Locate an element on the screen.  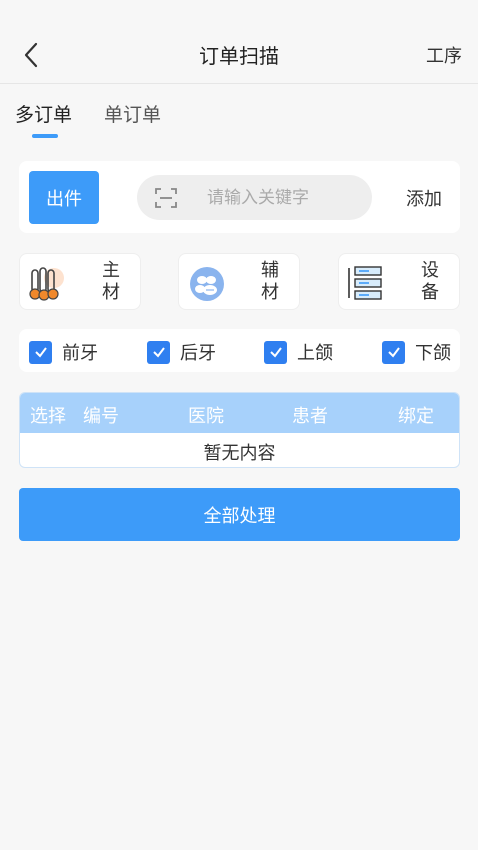
filter-front-teeth: 前牙 is located at coordinates (63, 352).